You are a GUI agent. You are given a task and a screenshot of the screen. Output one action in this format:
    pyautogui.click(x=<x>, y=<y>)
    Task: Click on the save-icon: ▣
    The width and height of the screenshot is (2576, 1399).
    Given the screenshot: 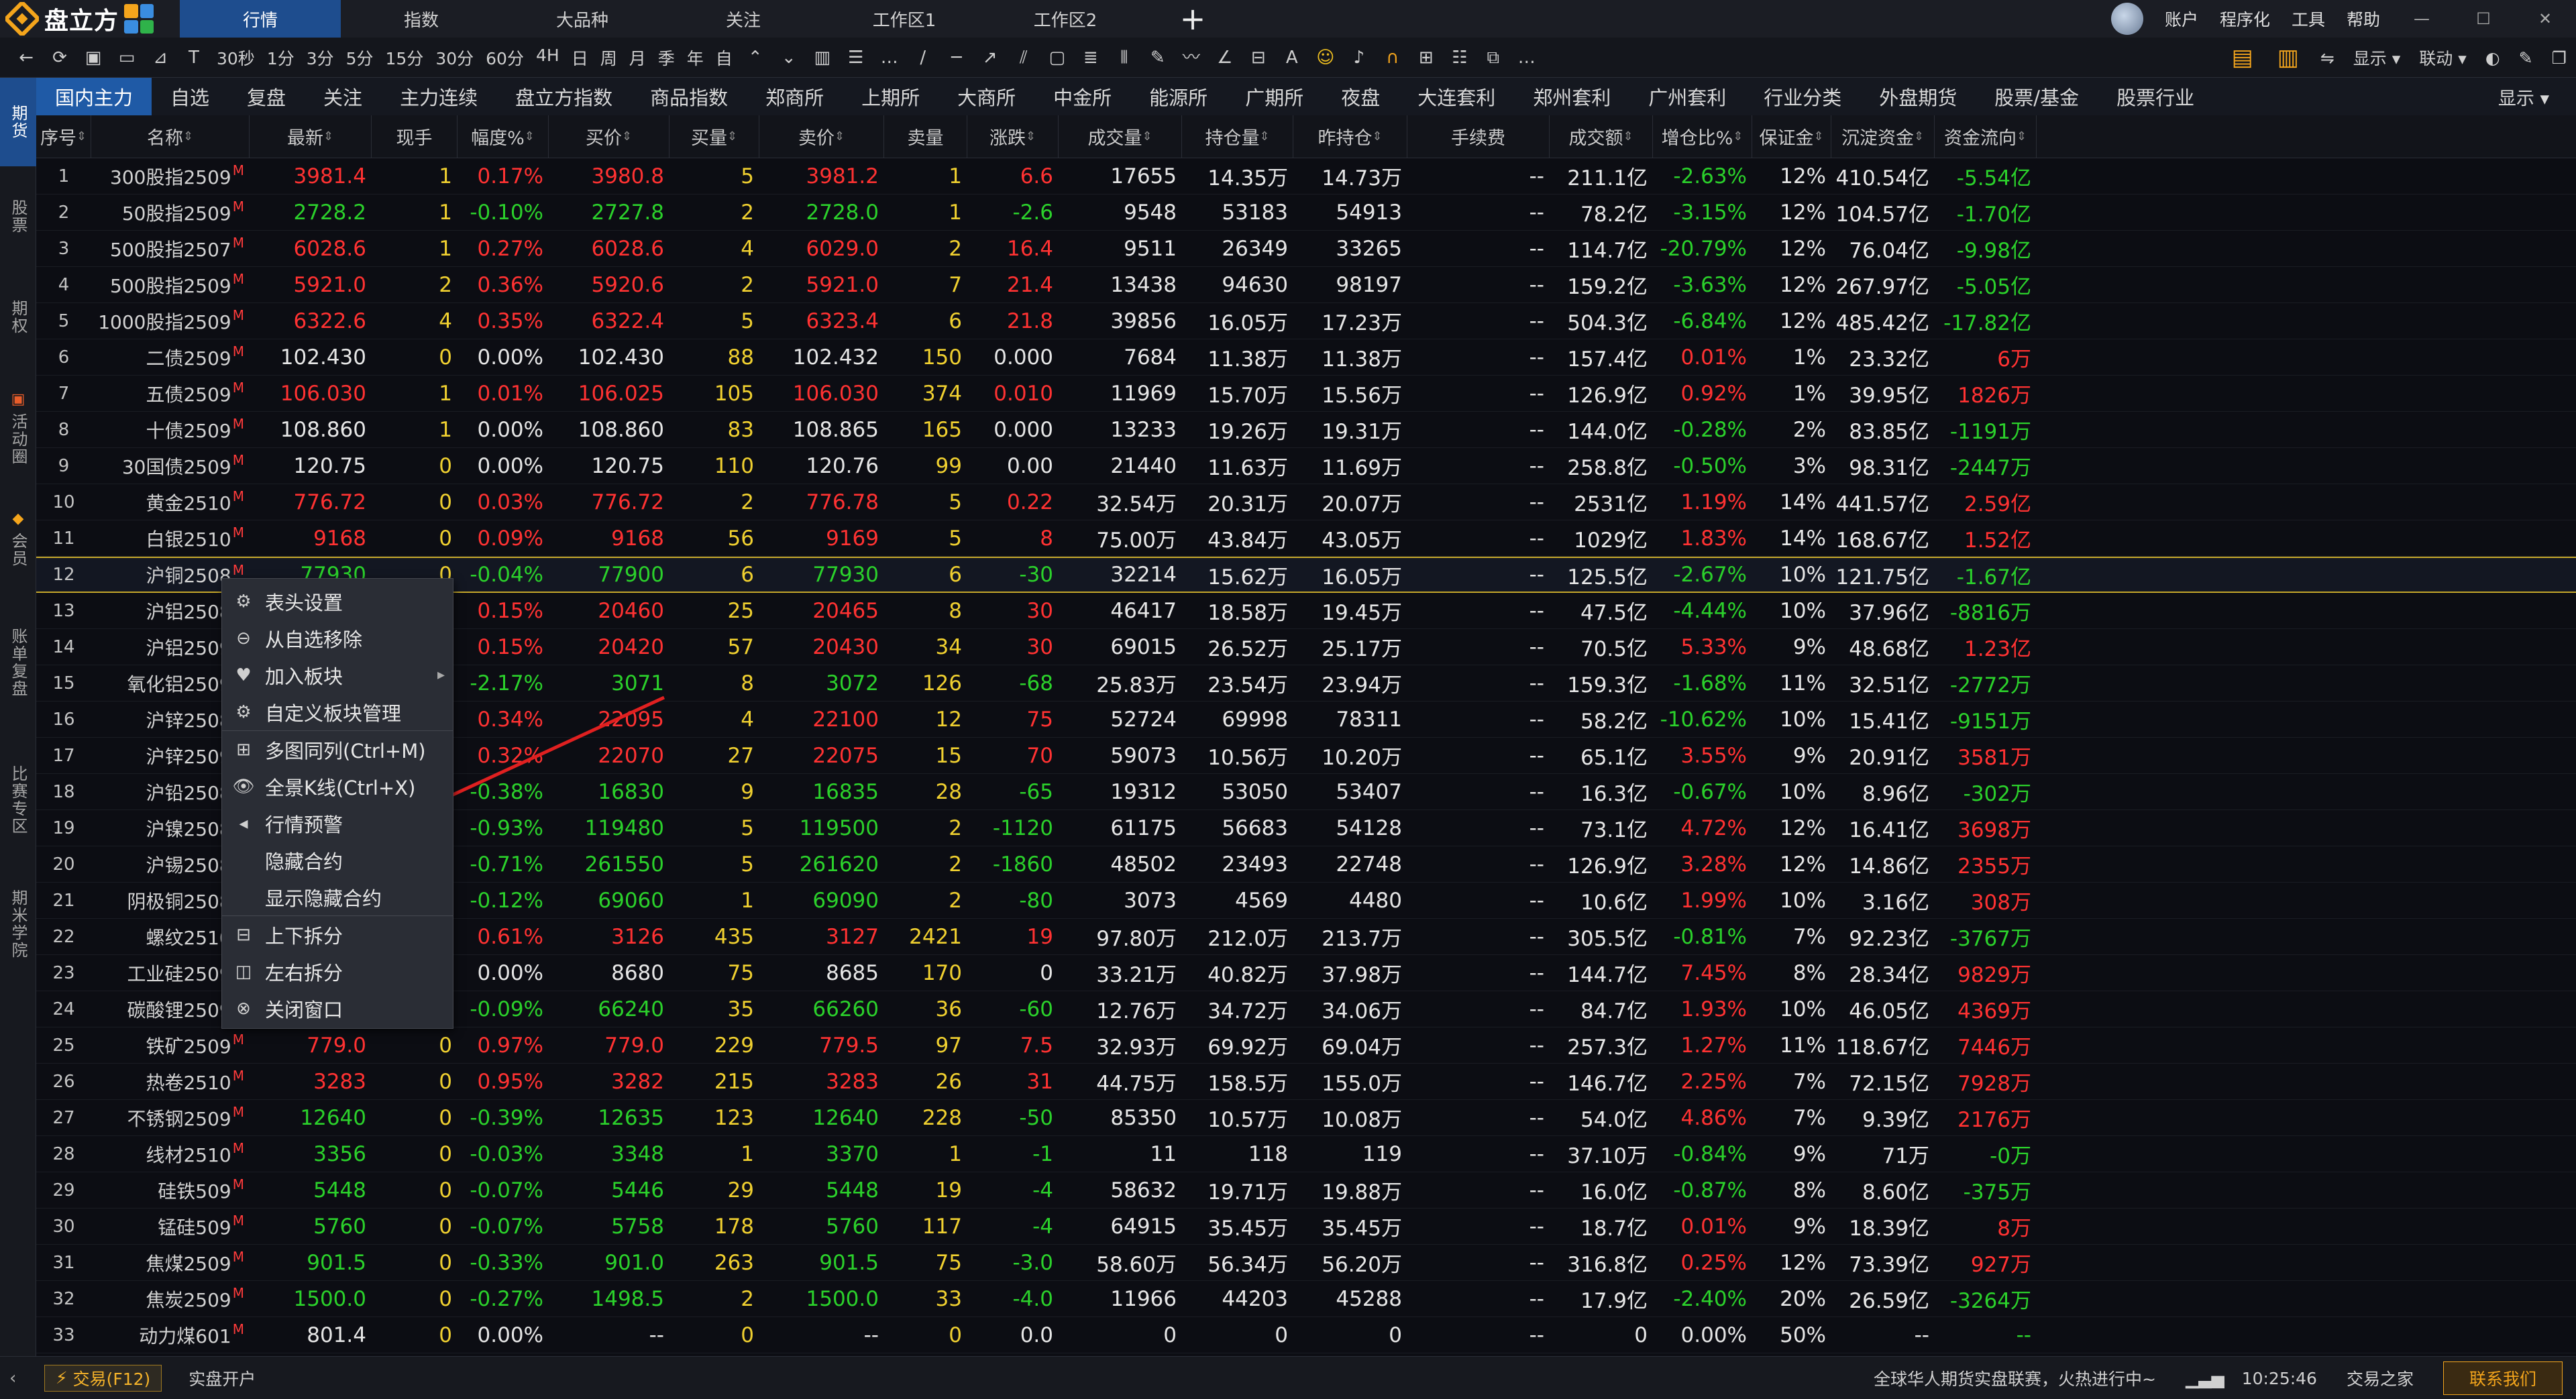 What is the action you would take?
    pyautogui.click(x=93, y=58)
    